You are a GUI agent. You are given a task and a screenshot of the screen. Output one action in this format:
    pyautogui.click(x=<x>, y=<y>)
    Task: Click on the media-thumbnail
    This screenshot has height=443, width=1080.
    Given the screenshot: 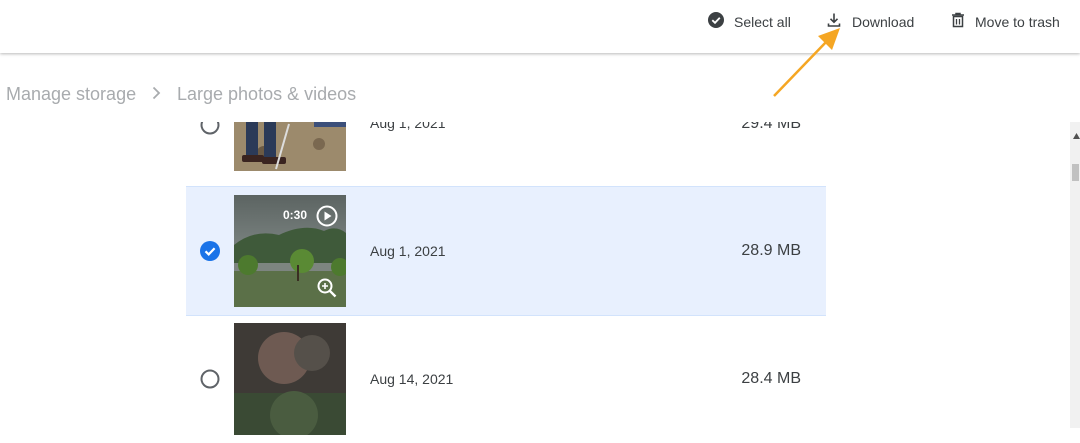 What is the action you would take?
    pyautogui.click(x=290, y=379)
    